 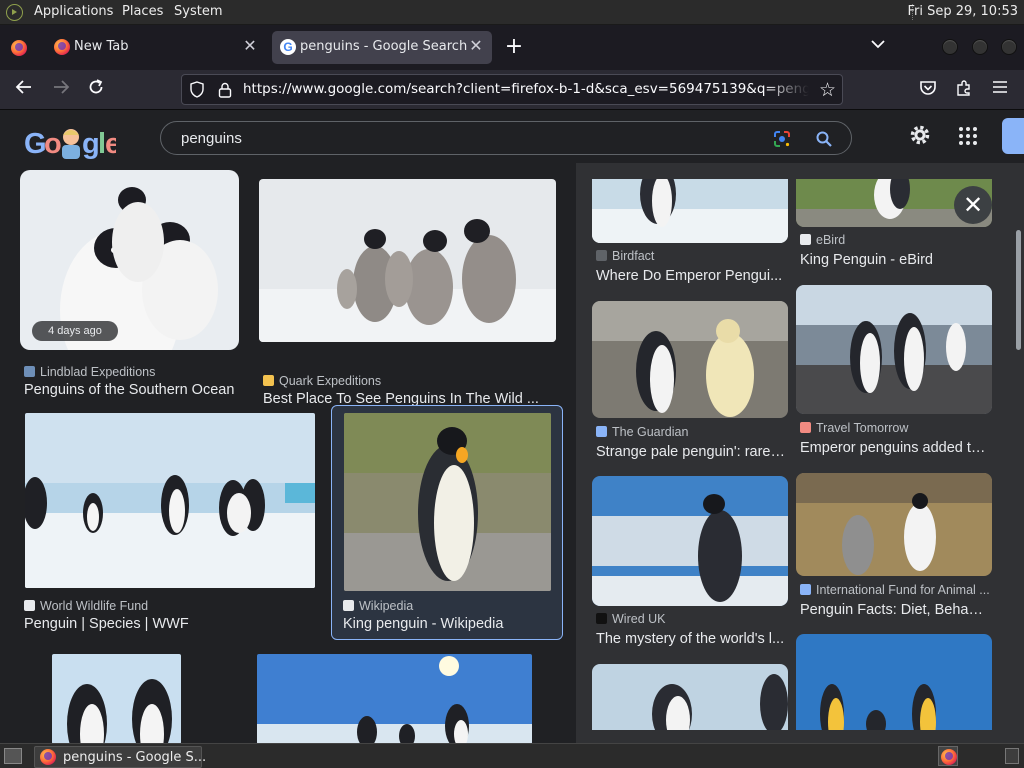 I want to click on system-menu: System, so click(x=198, y=11).